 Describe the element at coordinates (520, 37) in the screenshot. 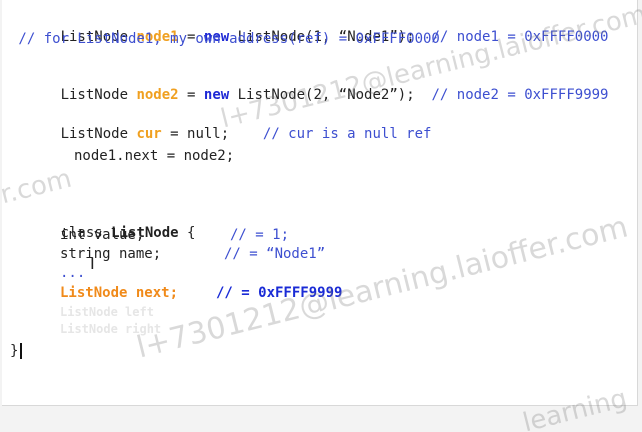

I see `comment-token: // node1 = 0xFFFF0000` at that location.